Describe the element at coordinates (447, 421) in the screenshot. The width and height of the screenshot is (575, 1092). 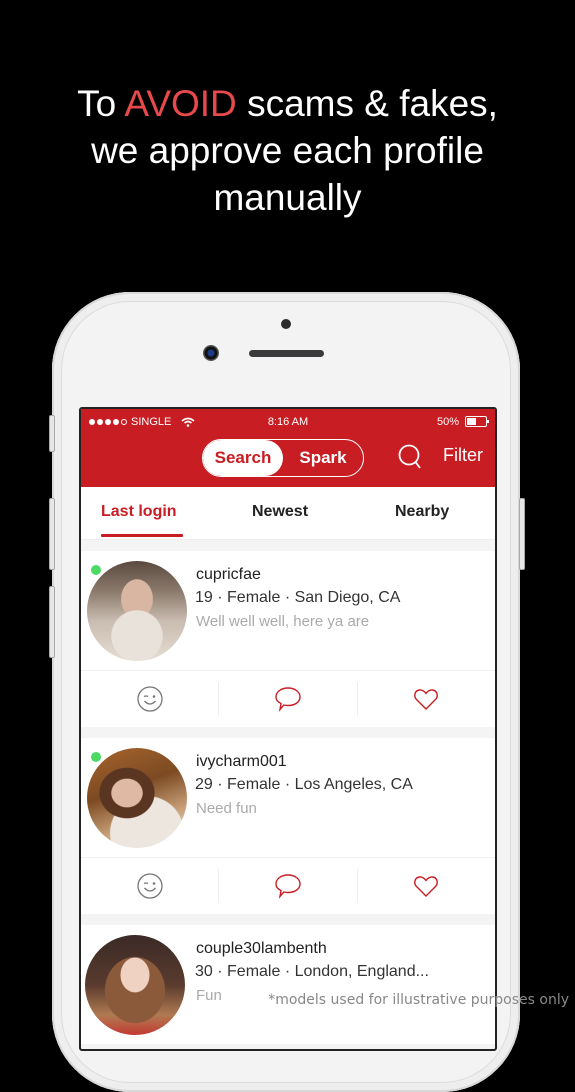
I see `battery-percent: 50%` at that location.